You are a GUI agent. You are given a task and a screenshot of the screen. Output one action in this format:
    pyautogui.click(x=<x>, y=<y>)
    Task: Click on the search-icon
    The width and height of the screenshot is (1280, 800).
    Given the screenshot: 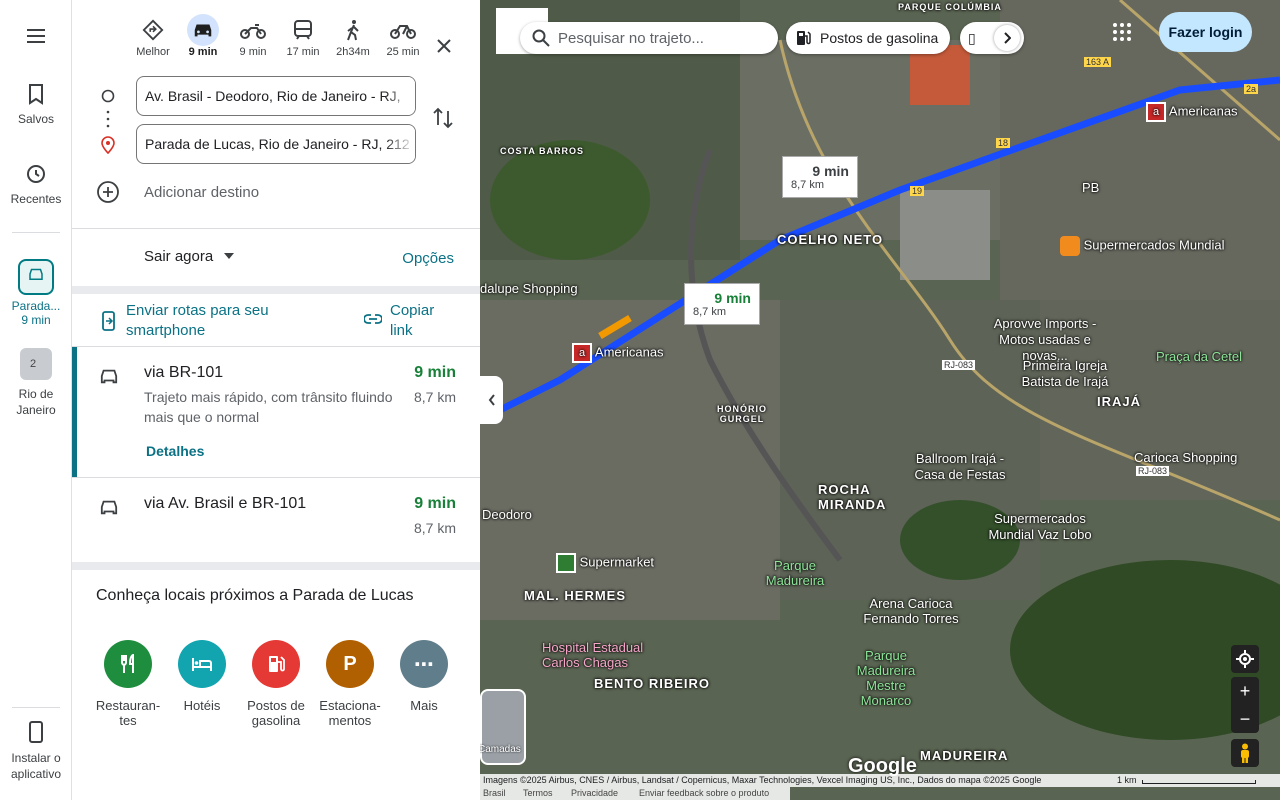 What is the action you would take?
    pyautogui.click(x=541, y=38)
    